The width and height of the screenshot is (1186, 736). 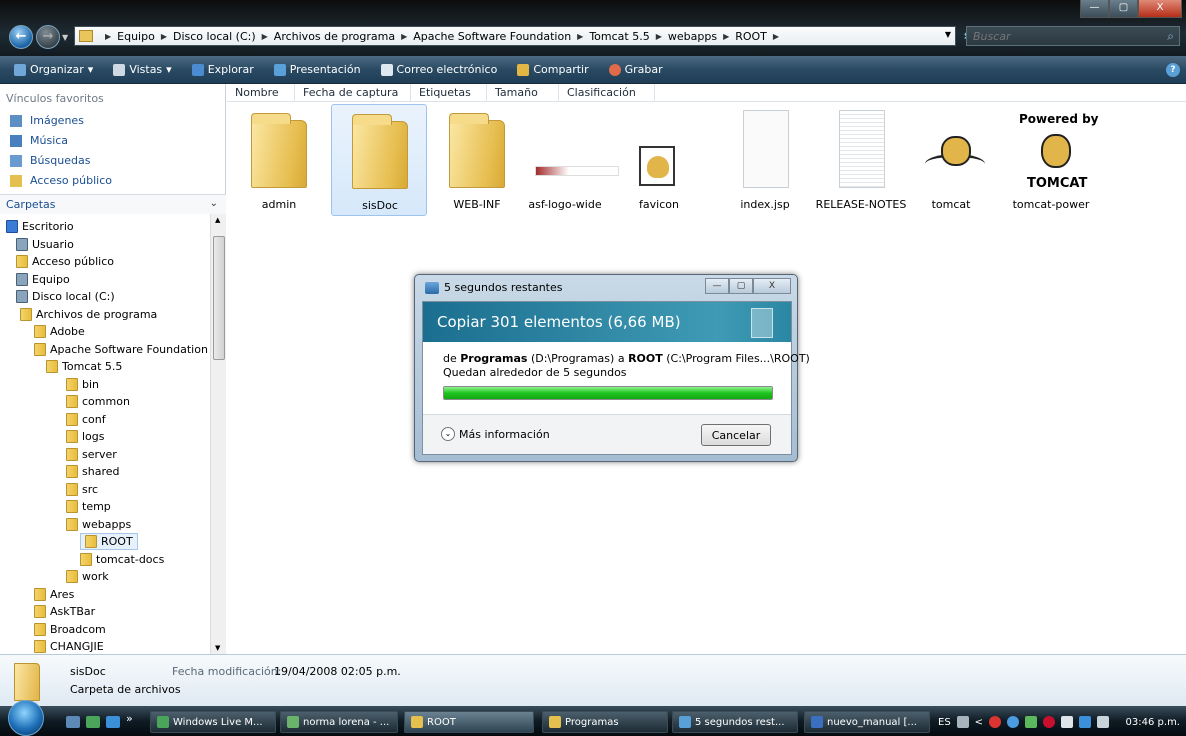 What do you see at coordinates (379, 160) in the screenshot?
I see `file-item-sisdoc: sisDoc` at bounding box center [379, 160].